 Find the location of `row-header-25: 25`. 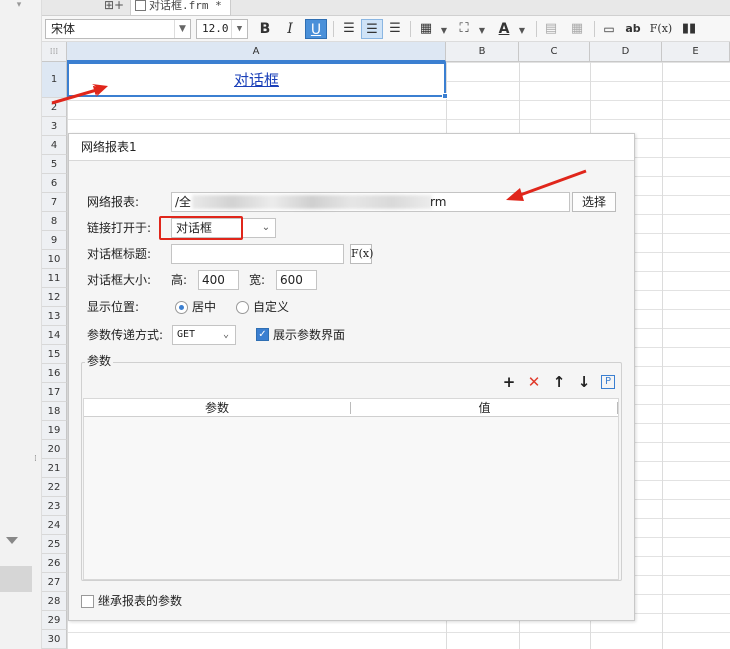

row-header-25: 25 is located at coordinates (54, 544).